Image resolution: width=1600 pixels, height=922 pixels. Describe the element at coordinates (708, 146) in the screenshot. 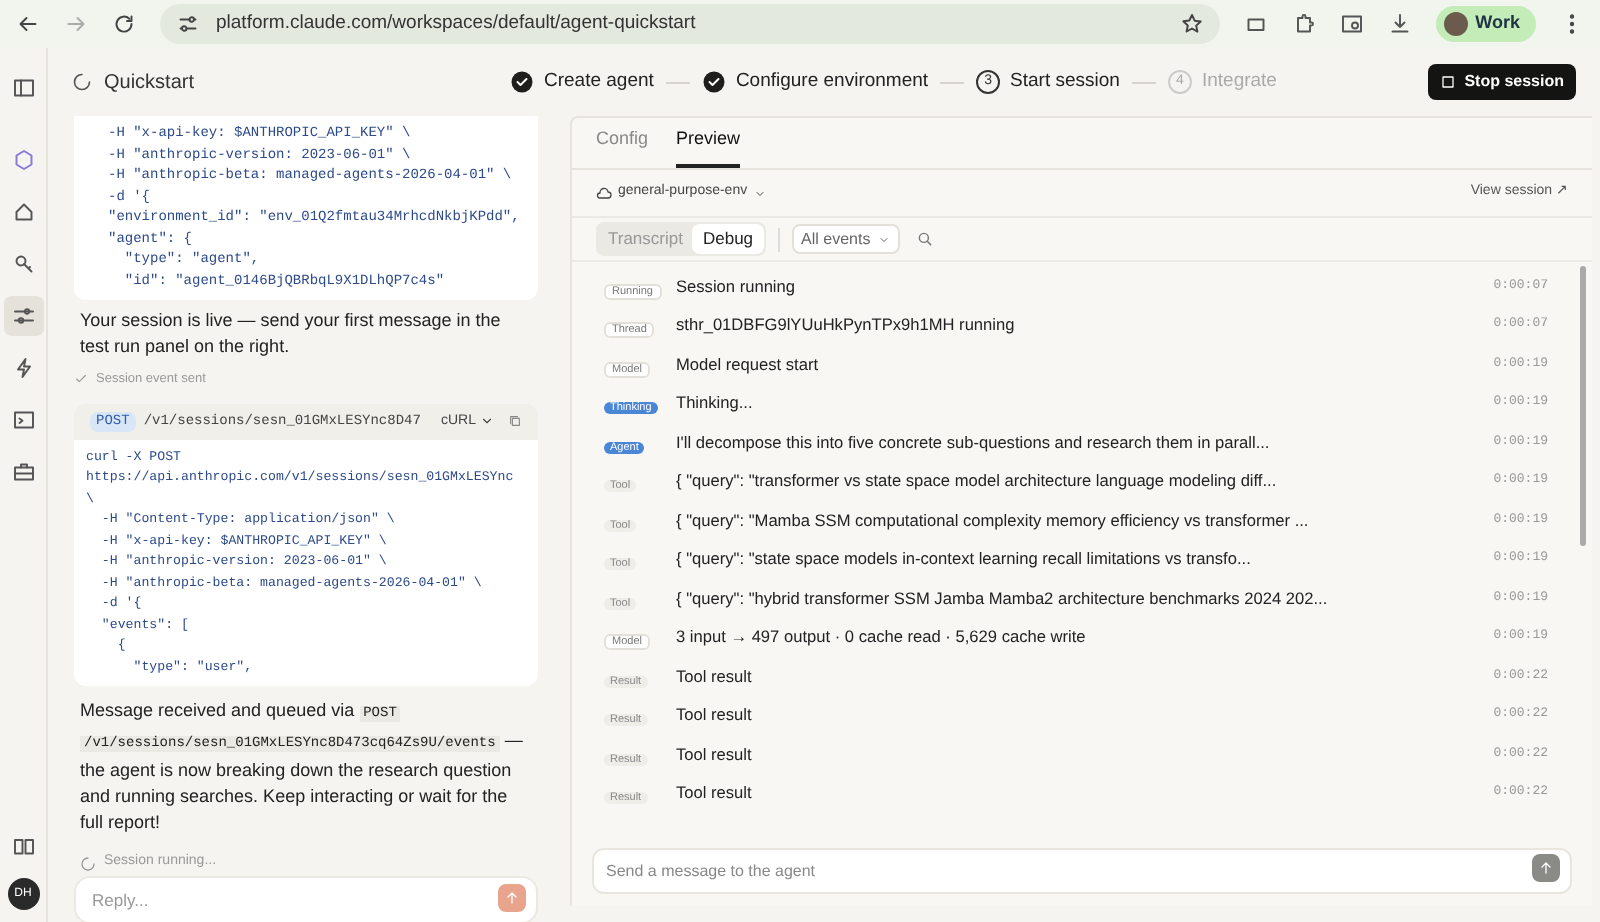

I see `panel-tab: Preview` at that location.